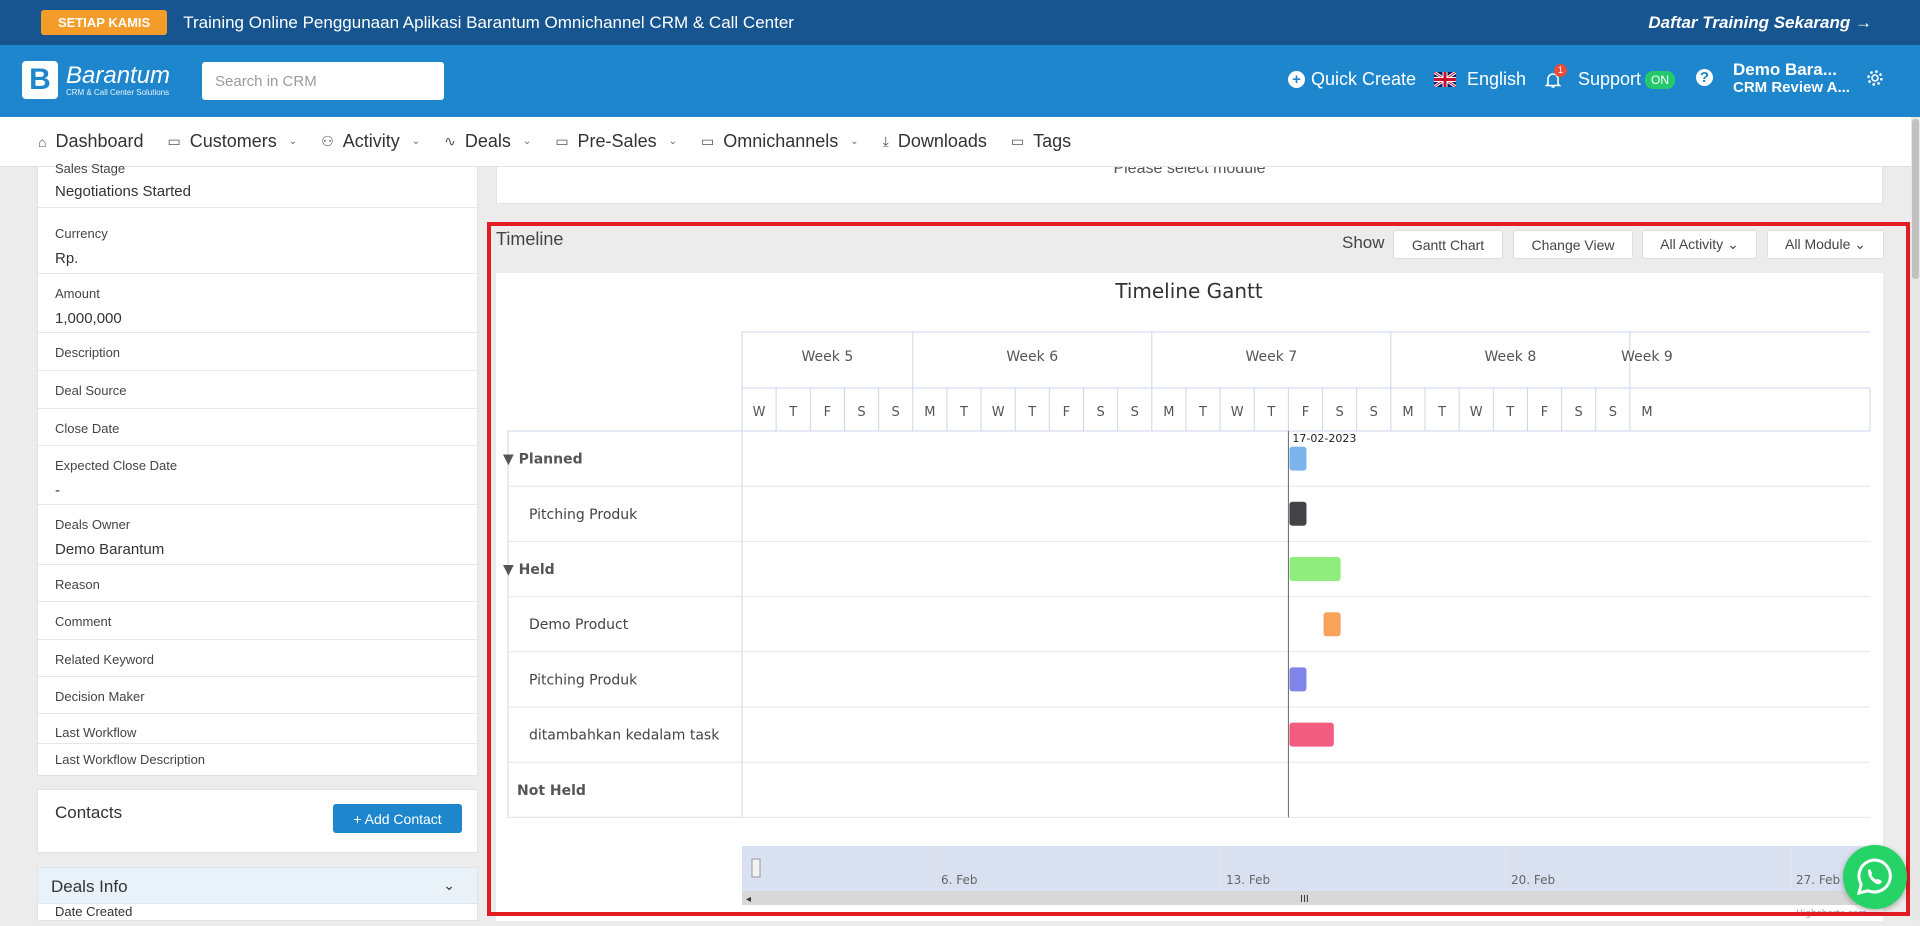 This screenshot has width=1920, height=926. I want to click on language-selector: English, so click(1480, 79).